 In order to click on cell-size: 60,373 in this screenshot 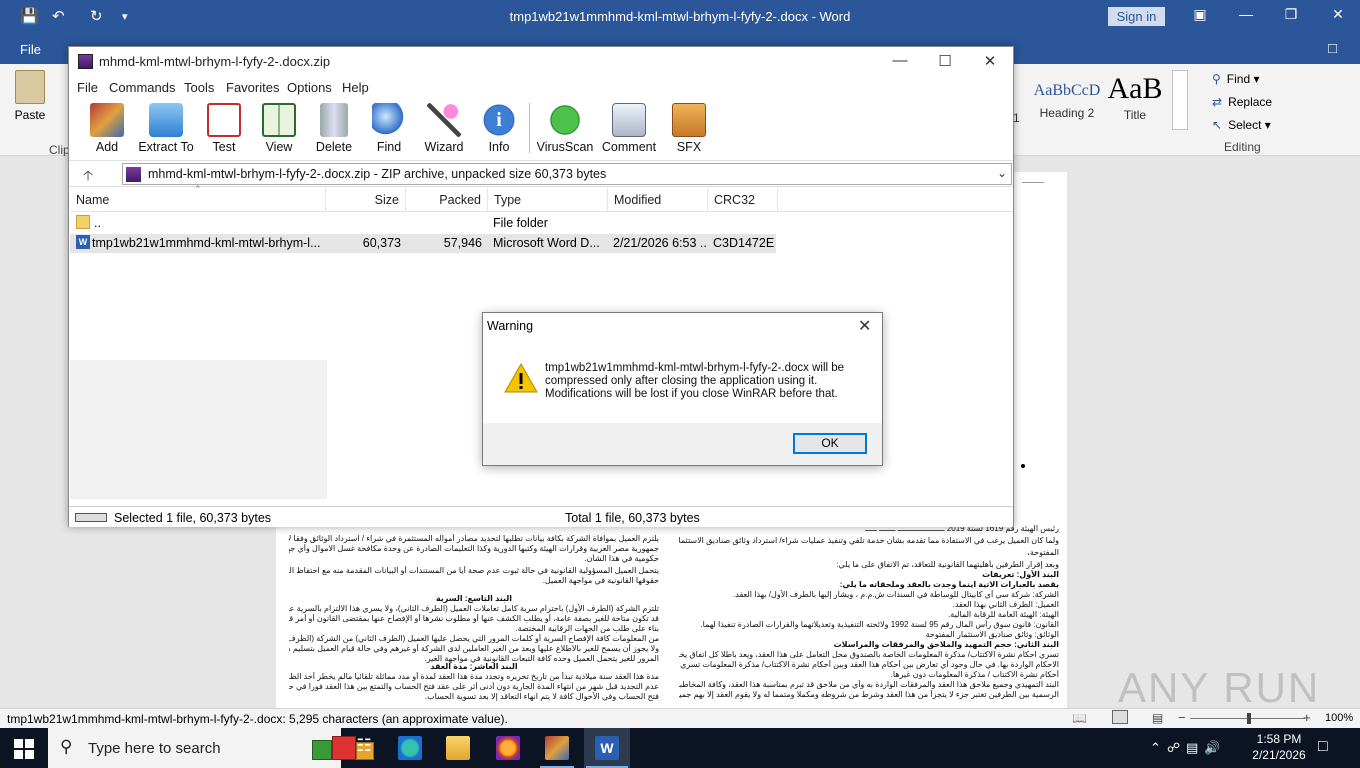, I will do `click(381, 243)`.